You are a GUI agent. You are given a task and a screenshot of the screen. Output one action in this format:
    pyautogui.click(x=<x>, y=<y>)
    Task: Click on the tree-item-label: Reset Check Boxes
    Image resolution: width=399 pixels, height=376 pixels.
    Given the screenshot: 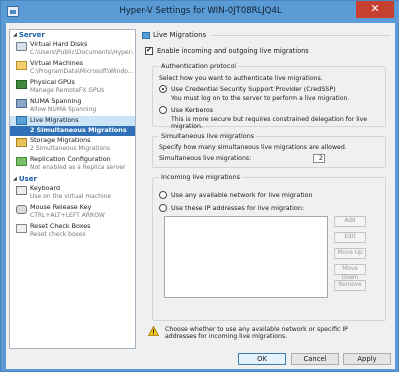 What is the action you would take?
    pyautogui.click(x=60, y=226)
    